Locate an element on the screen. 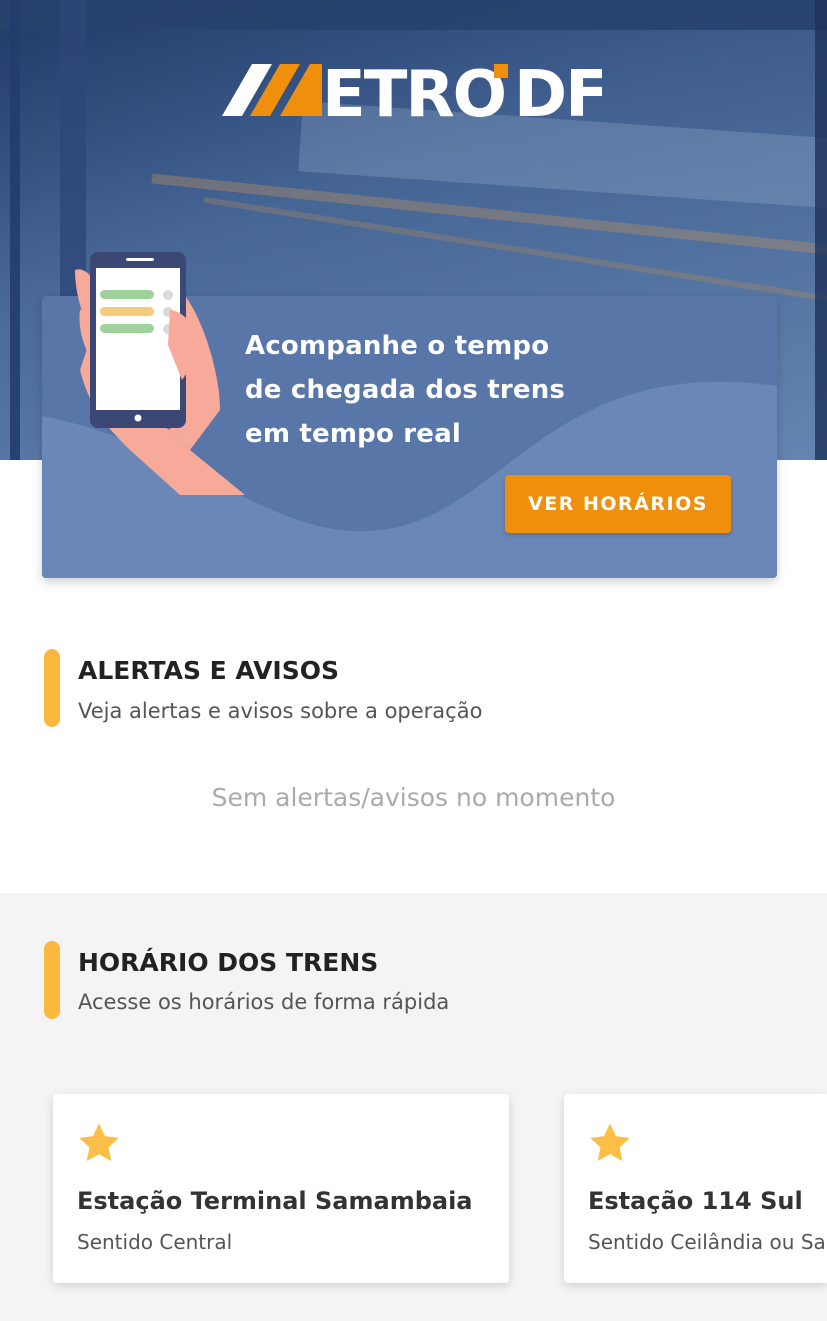  promo-line-3: em tempo real is located at coordinates (353, 434).